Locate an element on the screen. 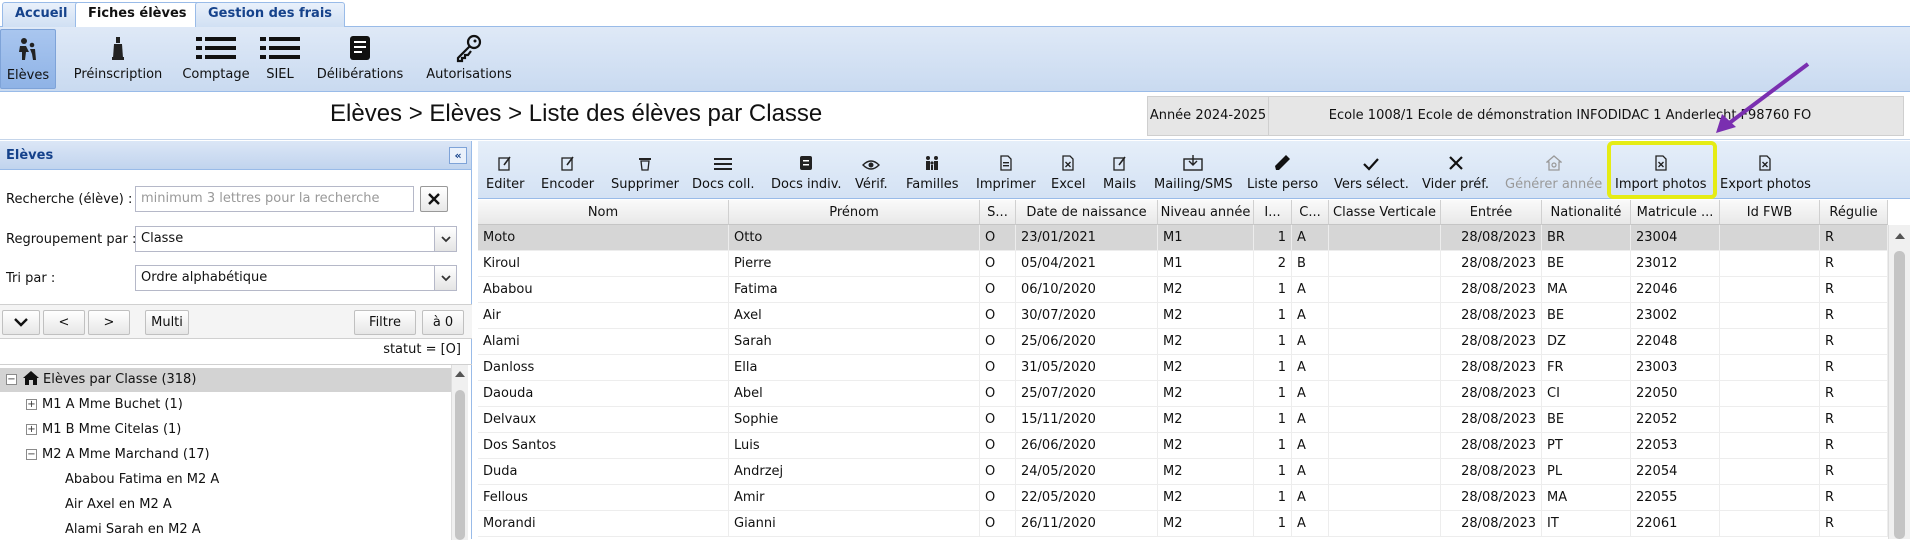 The width and height of the screenshot is (1910, 542). docs-indiv-label: Docs indiv. is located at coordinates (806, 184).